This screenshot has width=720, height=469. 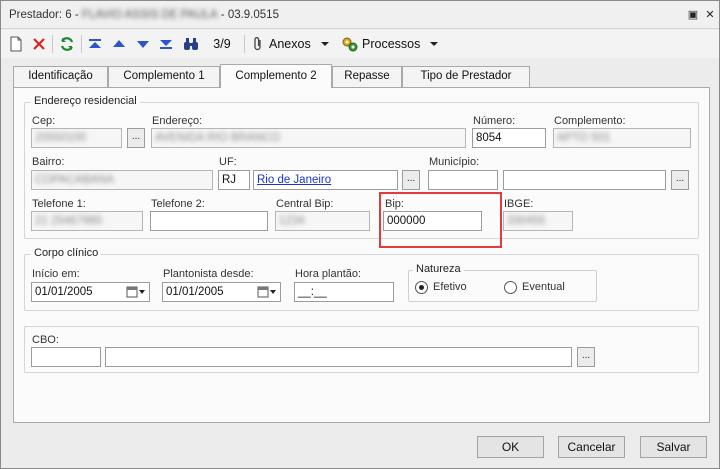 What do you see at coordinates (438, 269) in the screenshot?
I see `natureza-label: Natureza` at bounding box center [438, 269].